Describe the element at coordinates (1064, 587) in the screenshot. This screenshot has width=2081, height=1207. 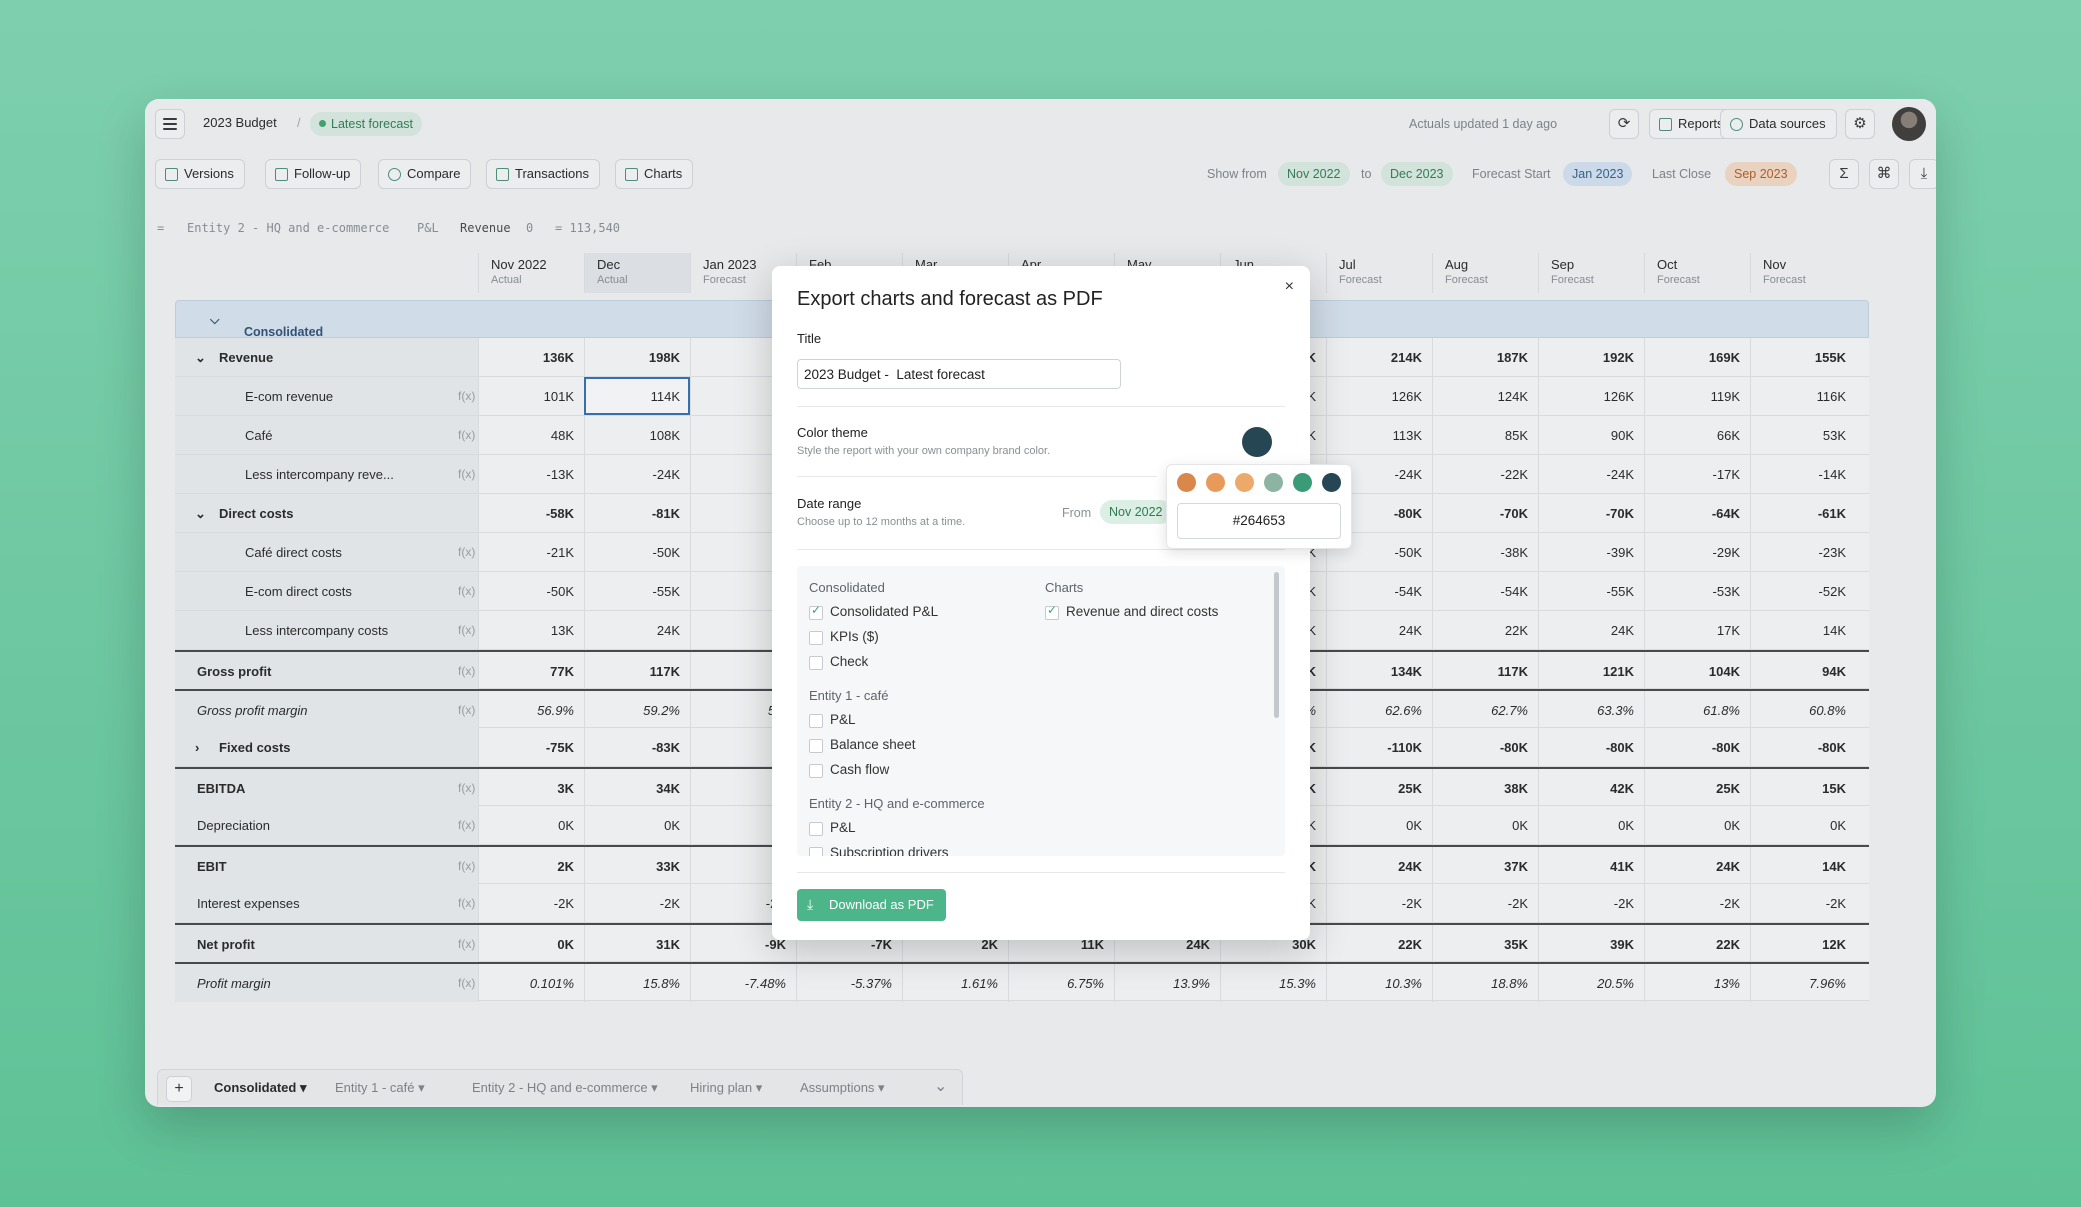
I see `group-charts: Charts` at that location.